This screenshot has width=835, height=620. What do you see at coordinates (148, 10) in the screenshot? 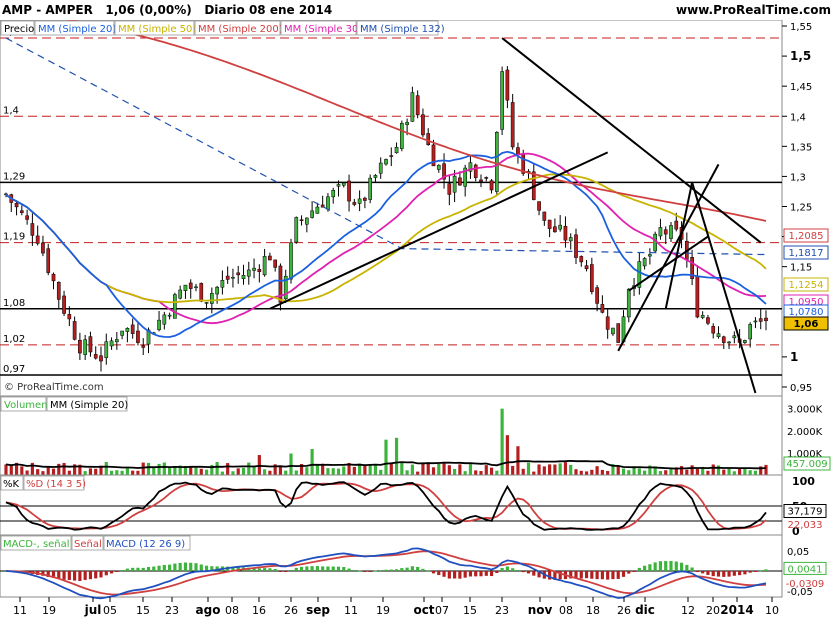
I see `last-price-label: 1,06 (0,00%)` at bounding box center [148, 10].